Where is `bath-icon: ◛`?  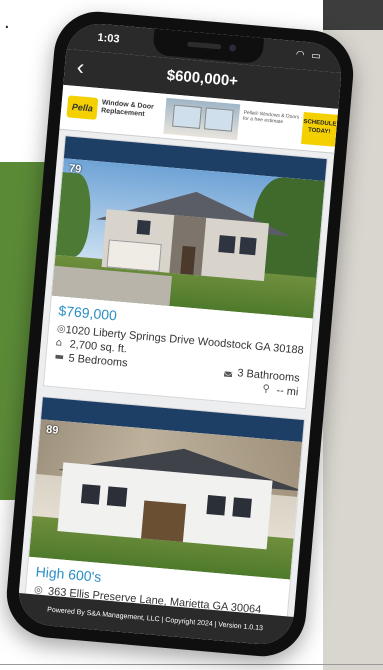
bath-icon: ◛ is located at coordinates (228, 371).